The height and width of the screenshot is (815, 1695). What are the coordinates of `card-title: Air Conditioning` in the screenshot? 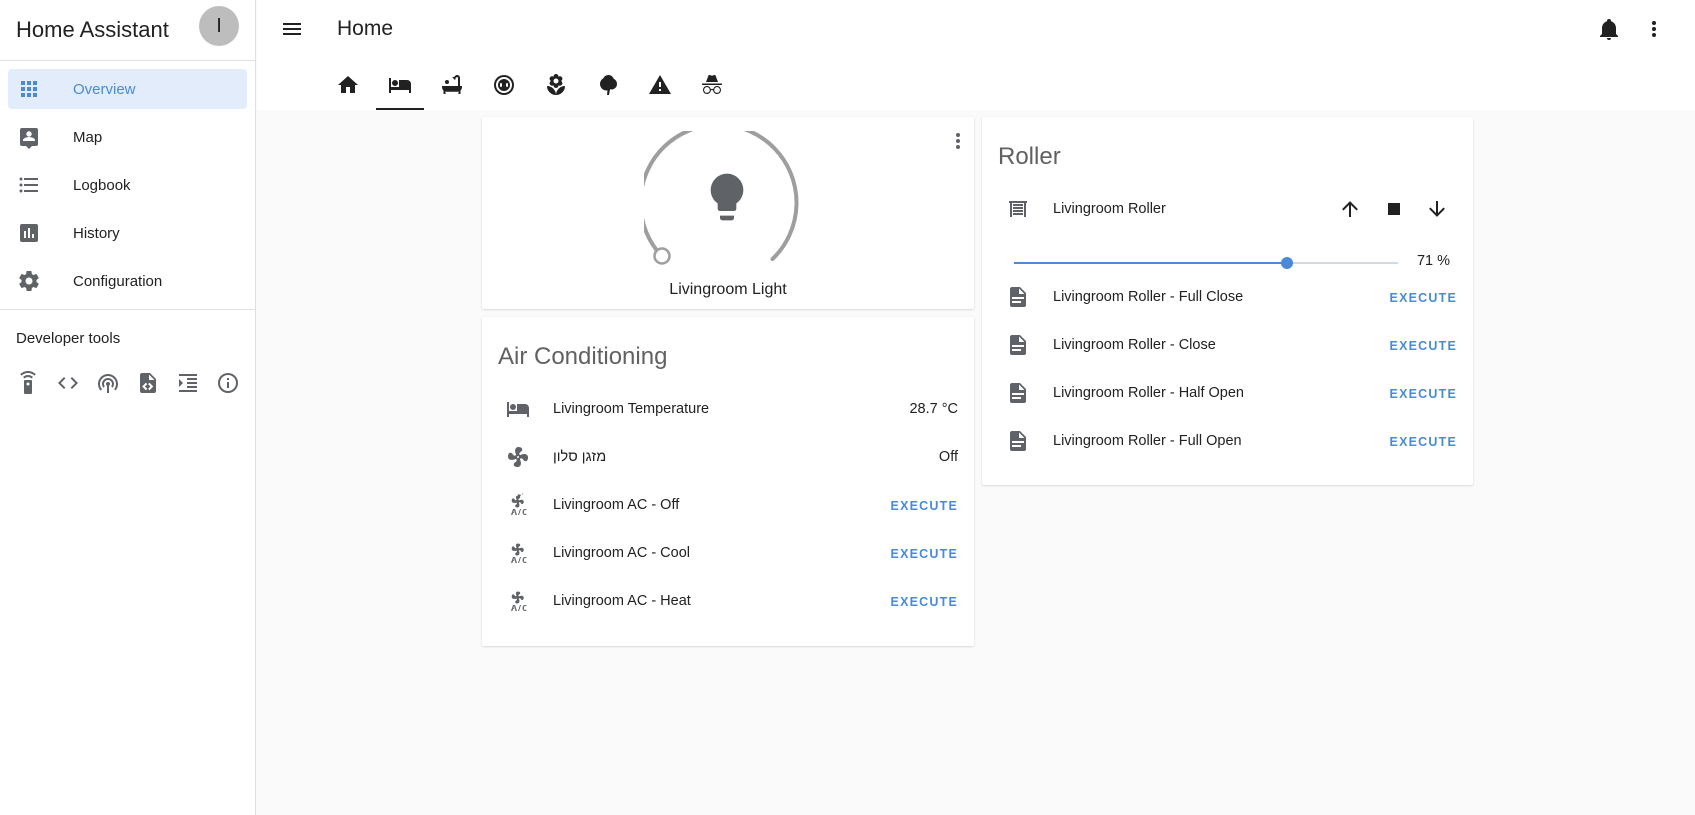 It's located at (583, 356).